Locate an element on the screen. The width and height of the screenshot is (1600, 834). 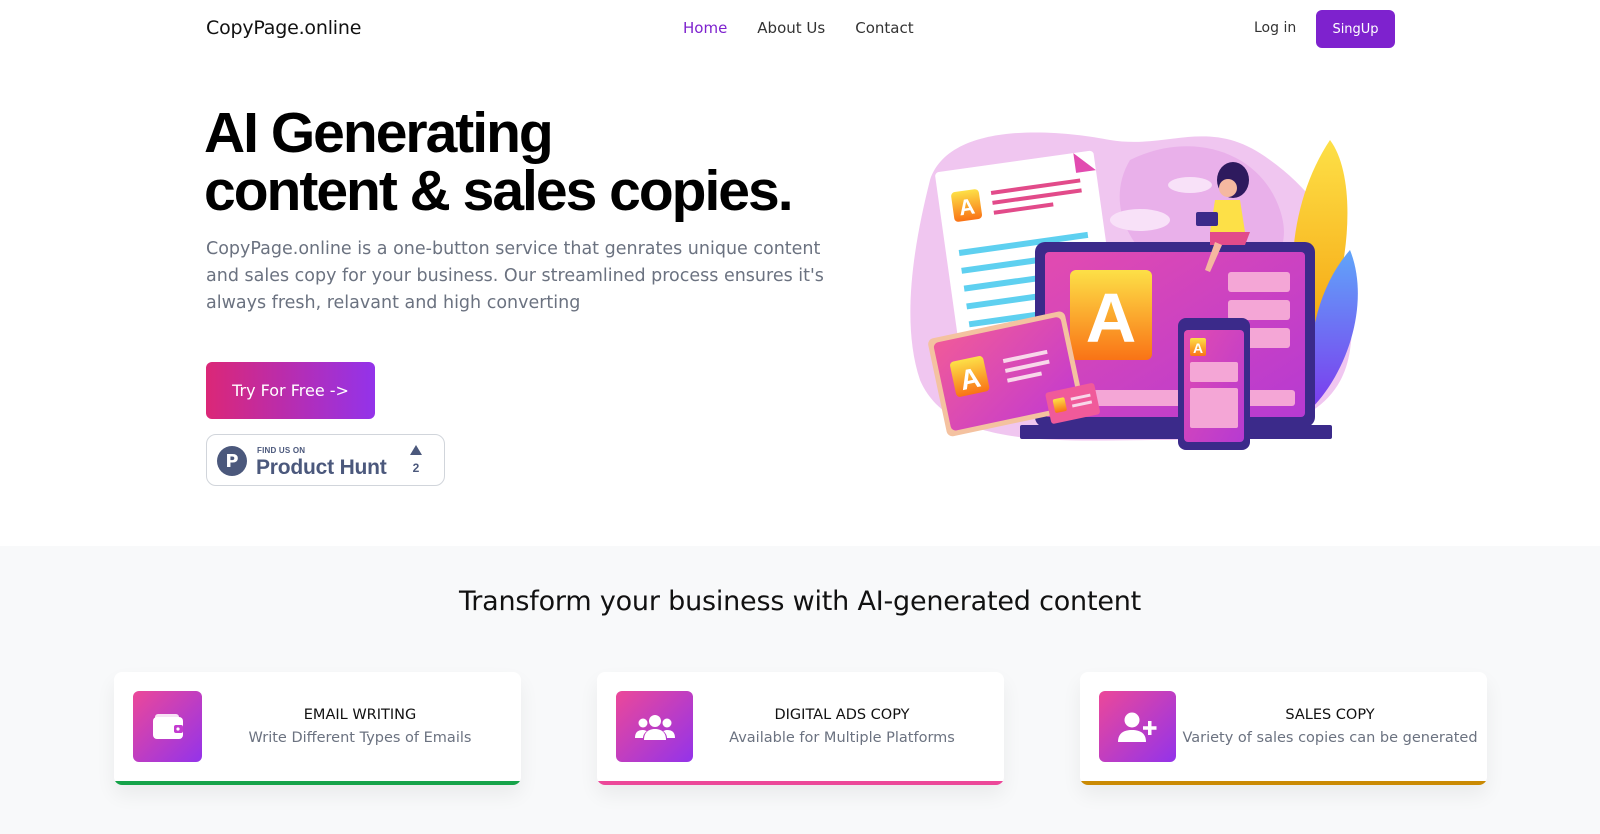
product-hunt-label: Product Hunt is located at coordinates (321, 467).